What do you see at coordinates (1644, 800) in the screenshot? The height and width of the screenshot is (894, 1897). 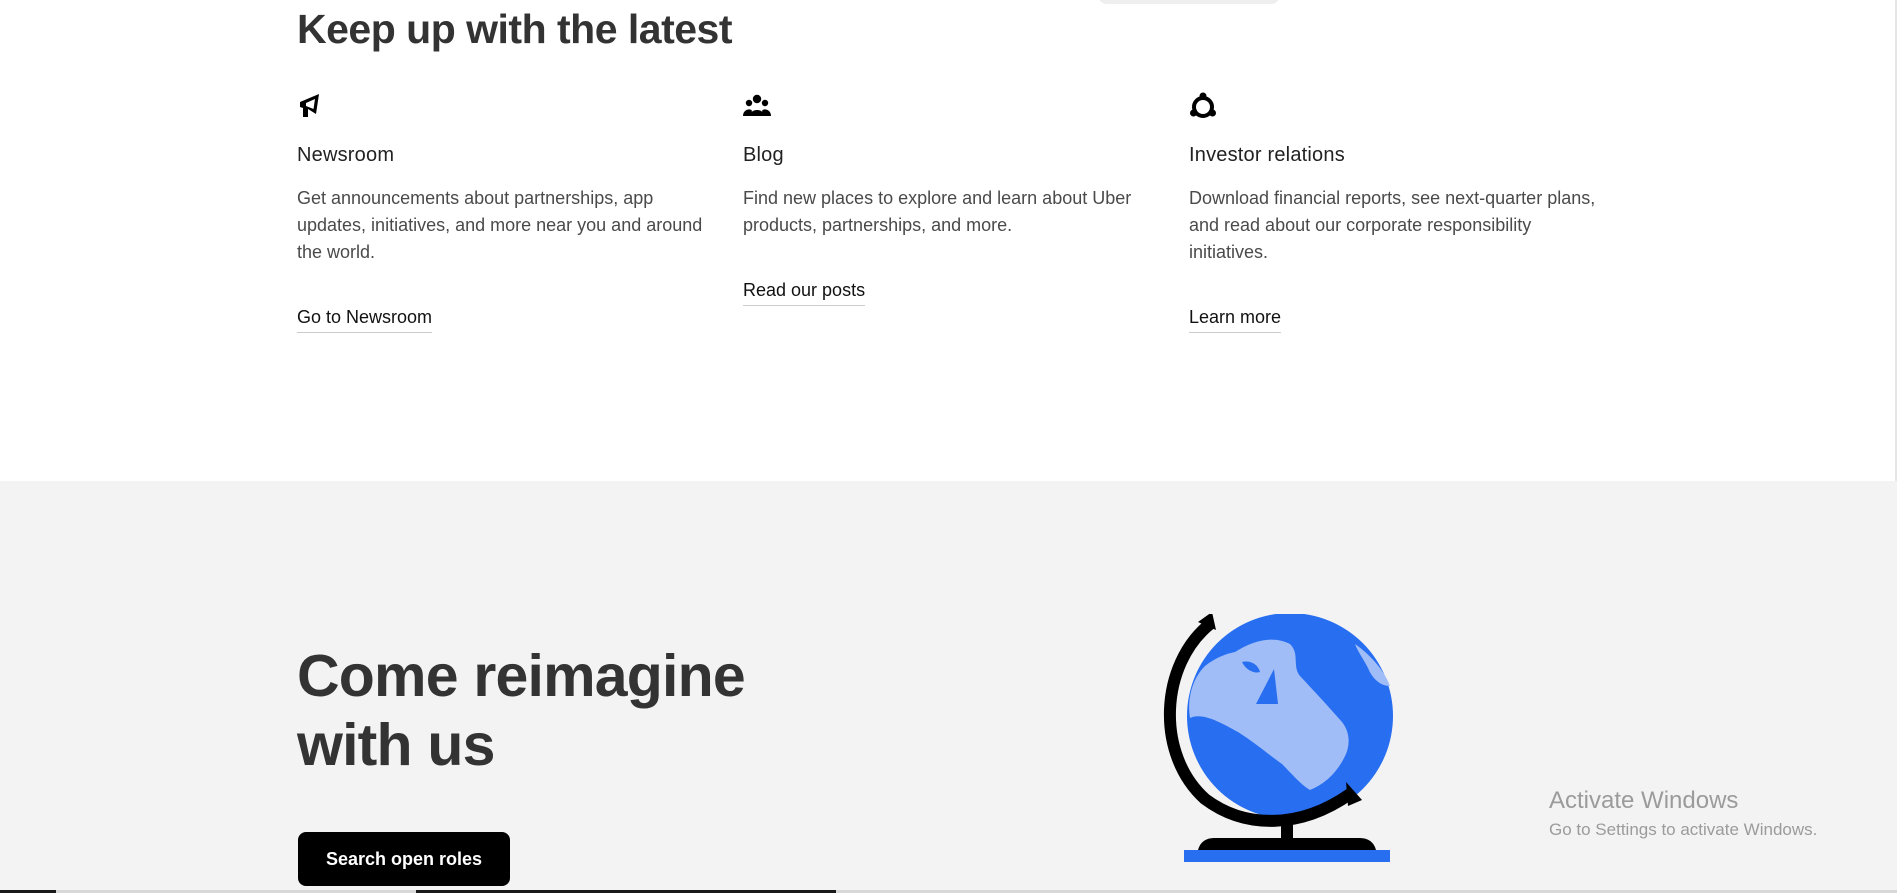 I see `watermark-title: Activate Windows` at bounding box center [1644, 800].